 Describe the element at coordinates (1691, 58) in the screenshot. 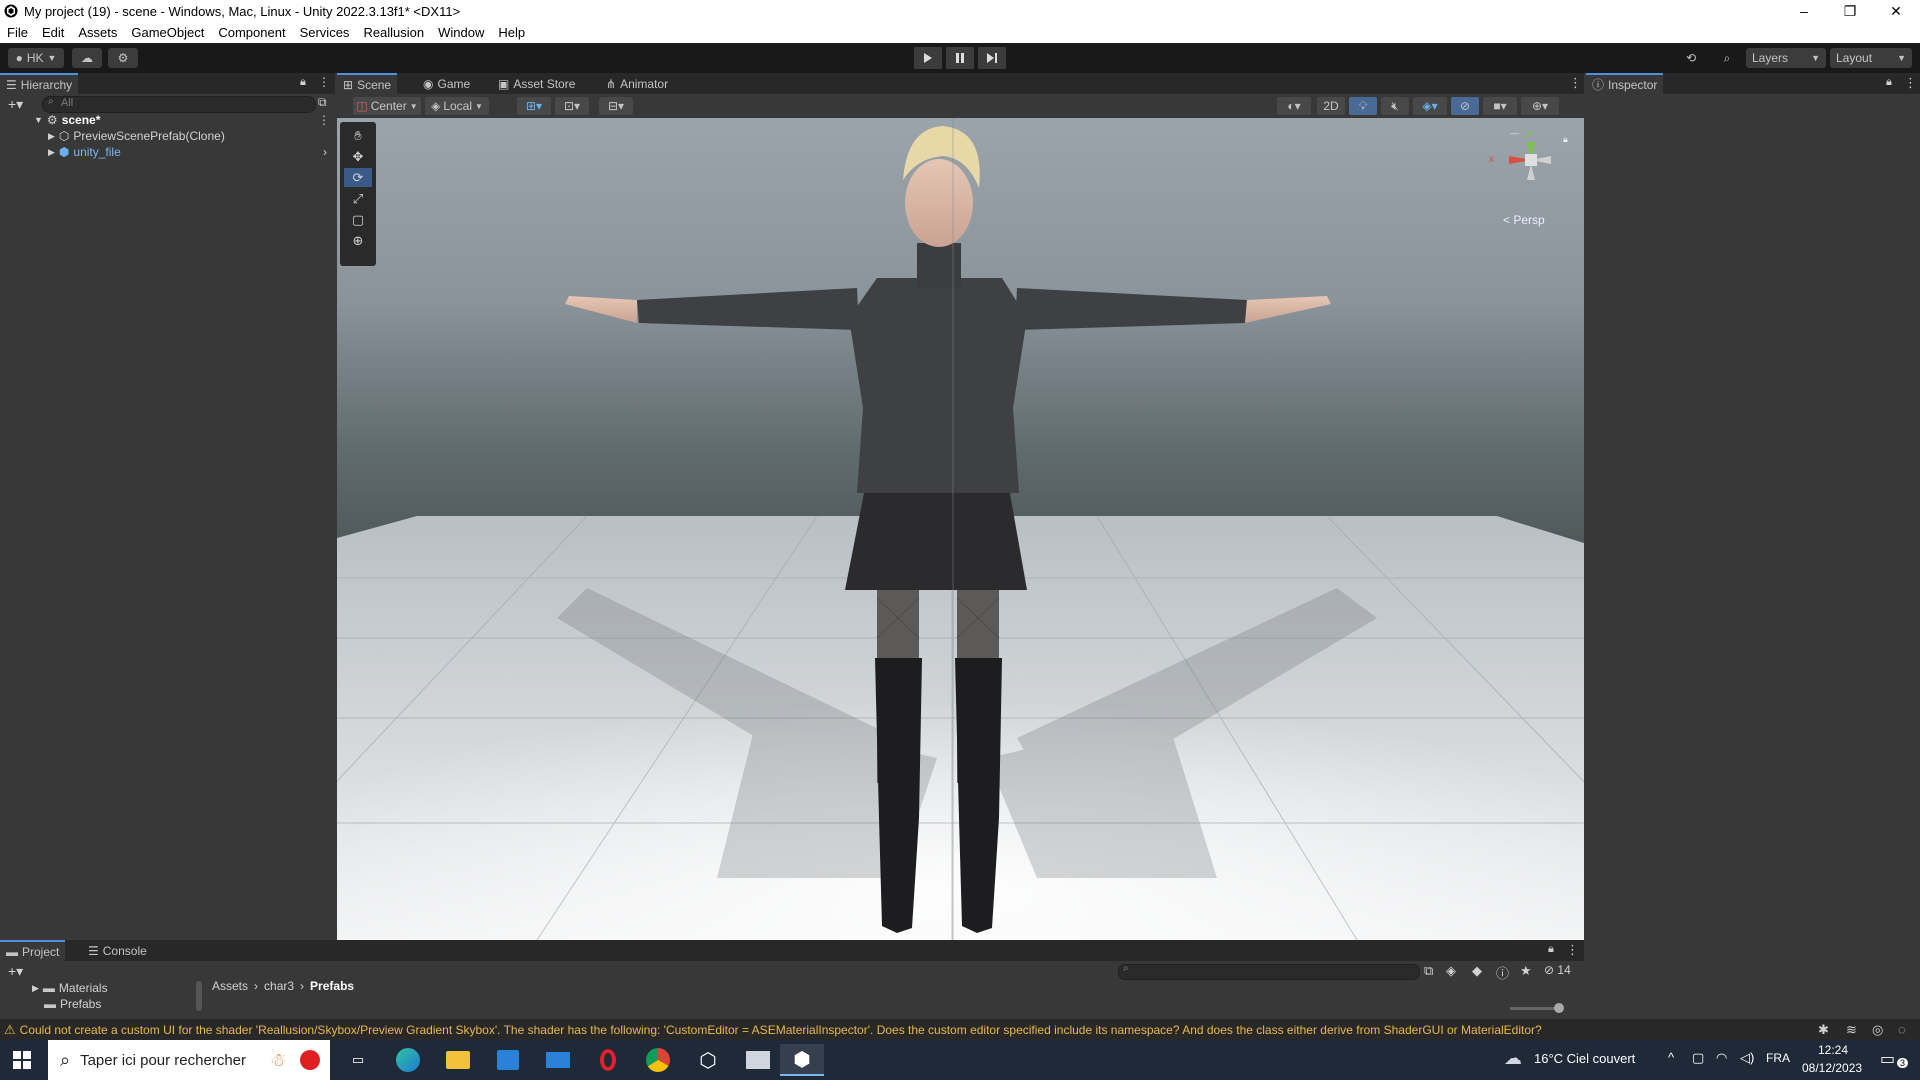

I see `undo-history-button: ⟲` at that location.